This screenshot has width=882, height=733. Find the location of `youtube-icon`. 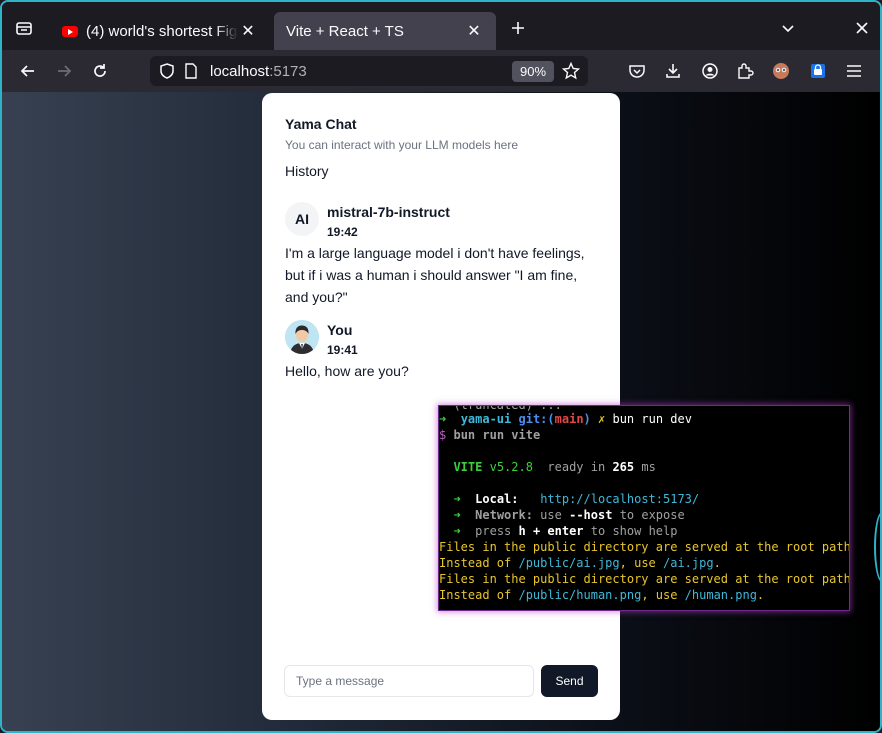

youtube-icon is located at coordinates (70, 31).